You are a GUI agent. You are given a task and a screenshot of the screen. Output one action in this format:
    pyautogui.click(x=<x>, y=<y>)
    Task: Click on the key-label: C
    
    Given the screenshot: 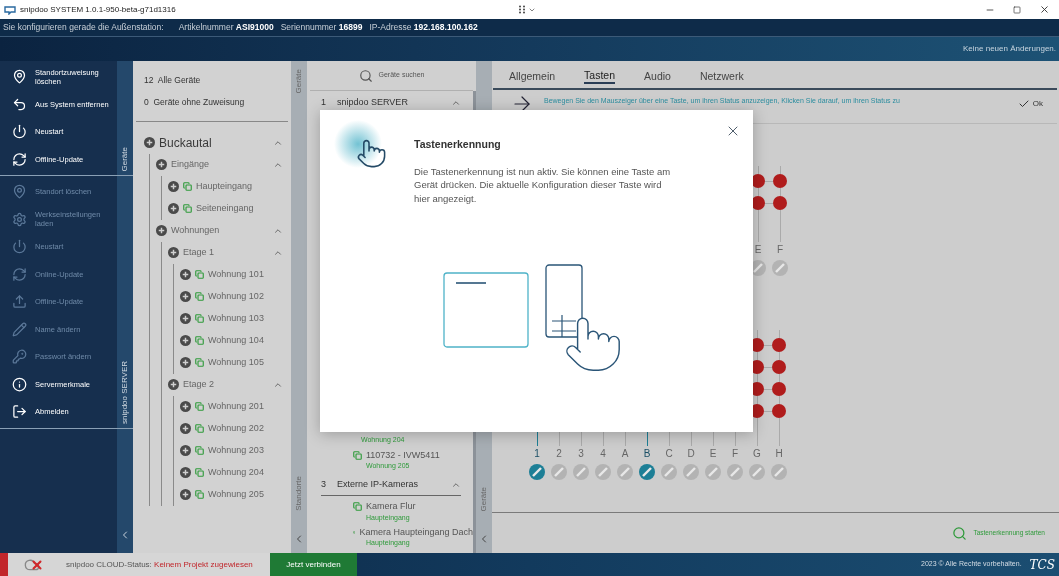 What is the action you would take?
    pyautogui.click(x=669, y=454)
    